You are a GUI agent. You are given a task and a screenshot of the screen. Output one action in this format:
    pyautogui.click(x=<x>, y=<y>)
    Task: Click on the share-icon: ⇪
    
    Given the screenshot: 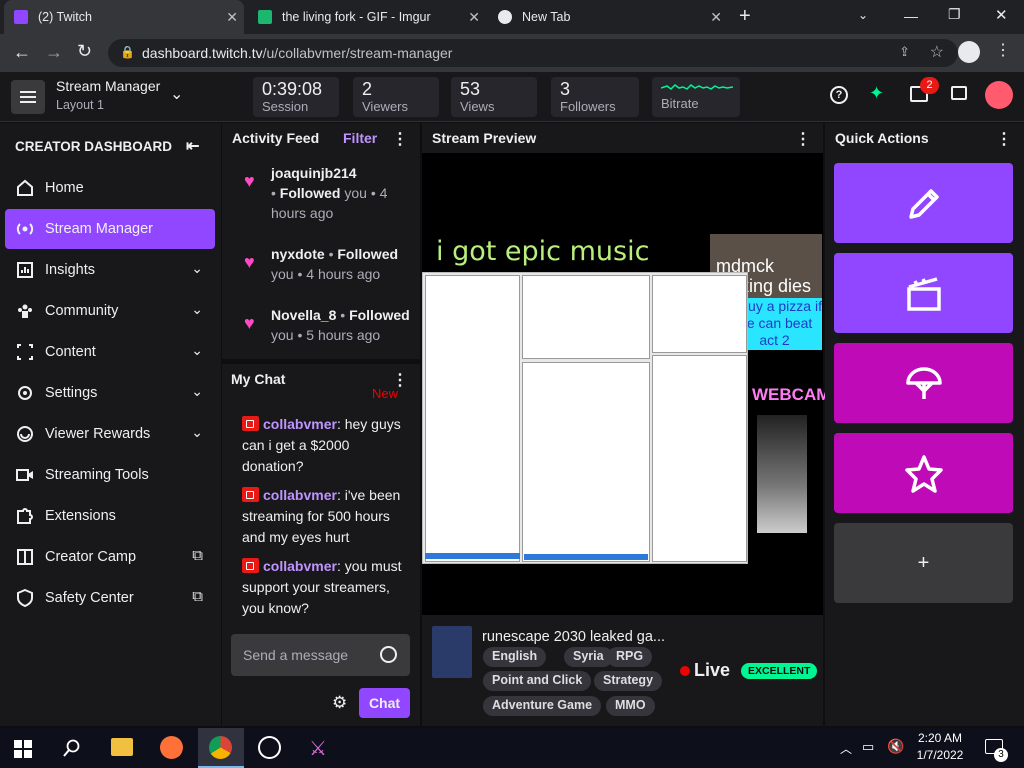 What is the action you would take?
    pyautogui.click(x=904, y=52)
    